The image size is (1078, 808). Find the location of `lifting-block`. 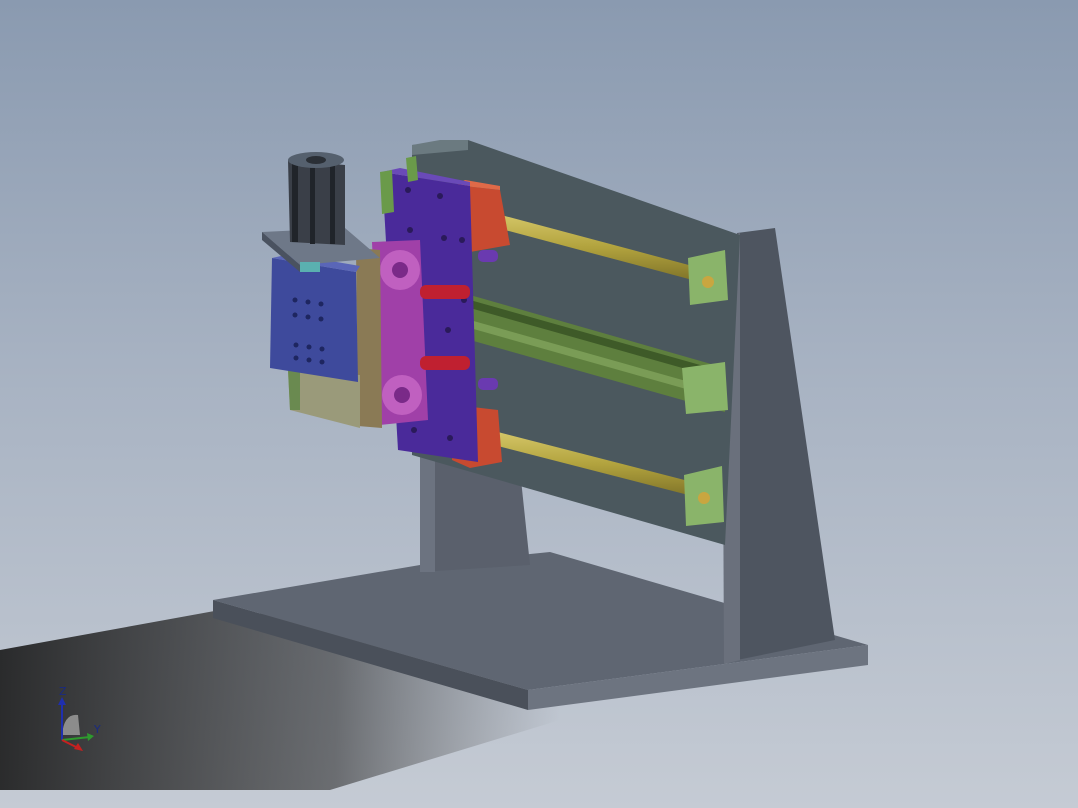

lifting-block is located at coordinates (315, 318).